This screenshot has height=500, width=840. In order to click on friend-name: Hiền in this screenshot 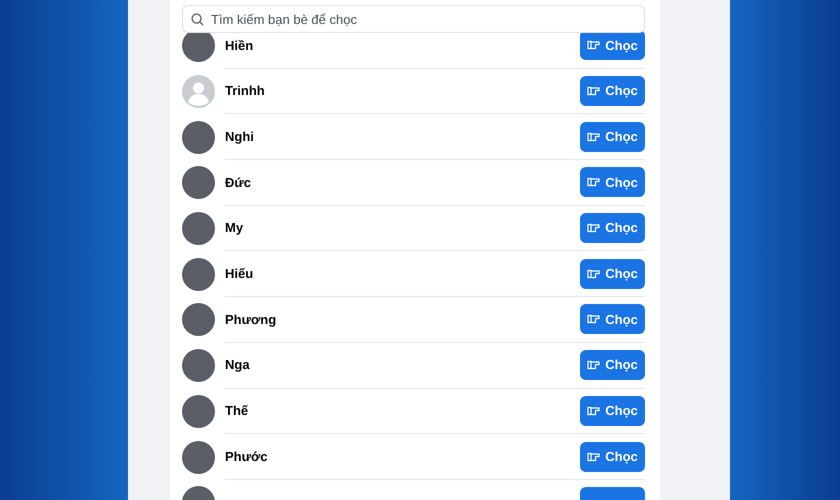, I will do `click(239, 46)`.